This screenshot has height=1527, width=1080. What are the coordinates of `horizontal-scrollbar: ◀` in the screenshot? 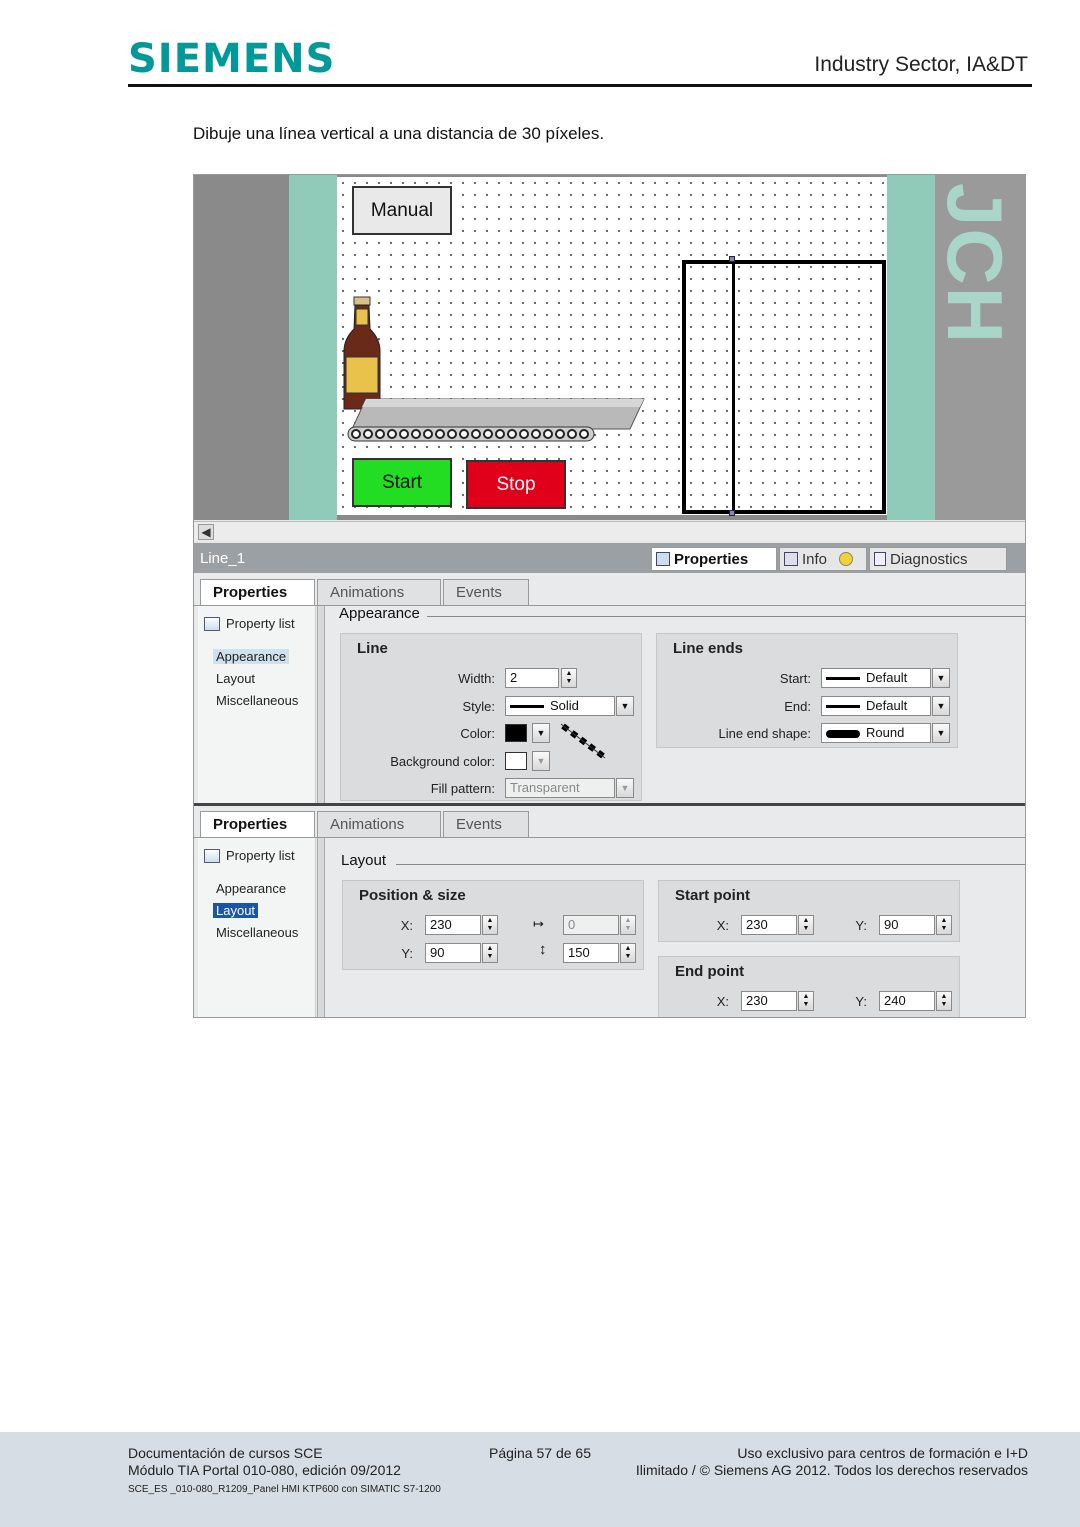 It's located at (609, 531).